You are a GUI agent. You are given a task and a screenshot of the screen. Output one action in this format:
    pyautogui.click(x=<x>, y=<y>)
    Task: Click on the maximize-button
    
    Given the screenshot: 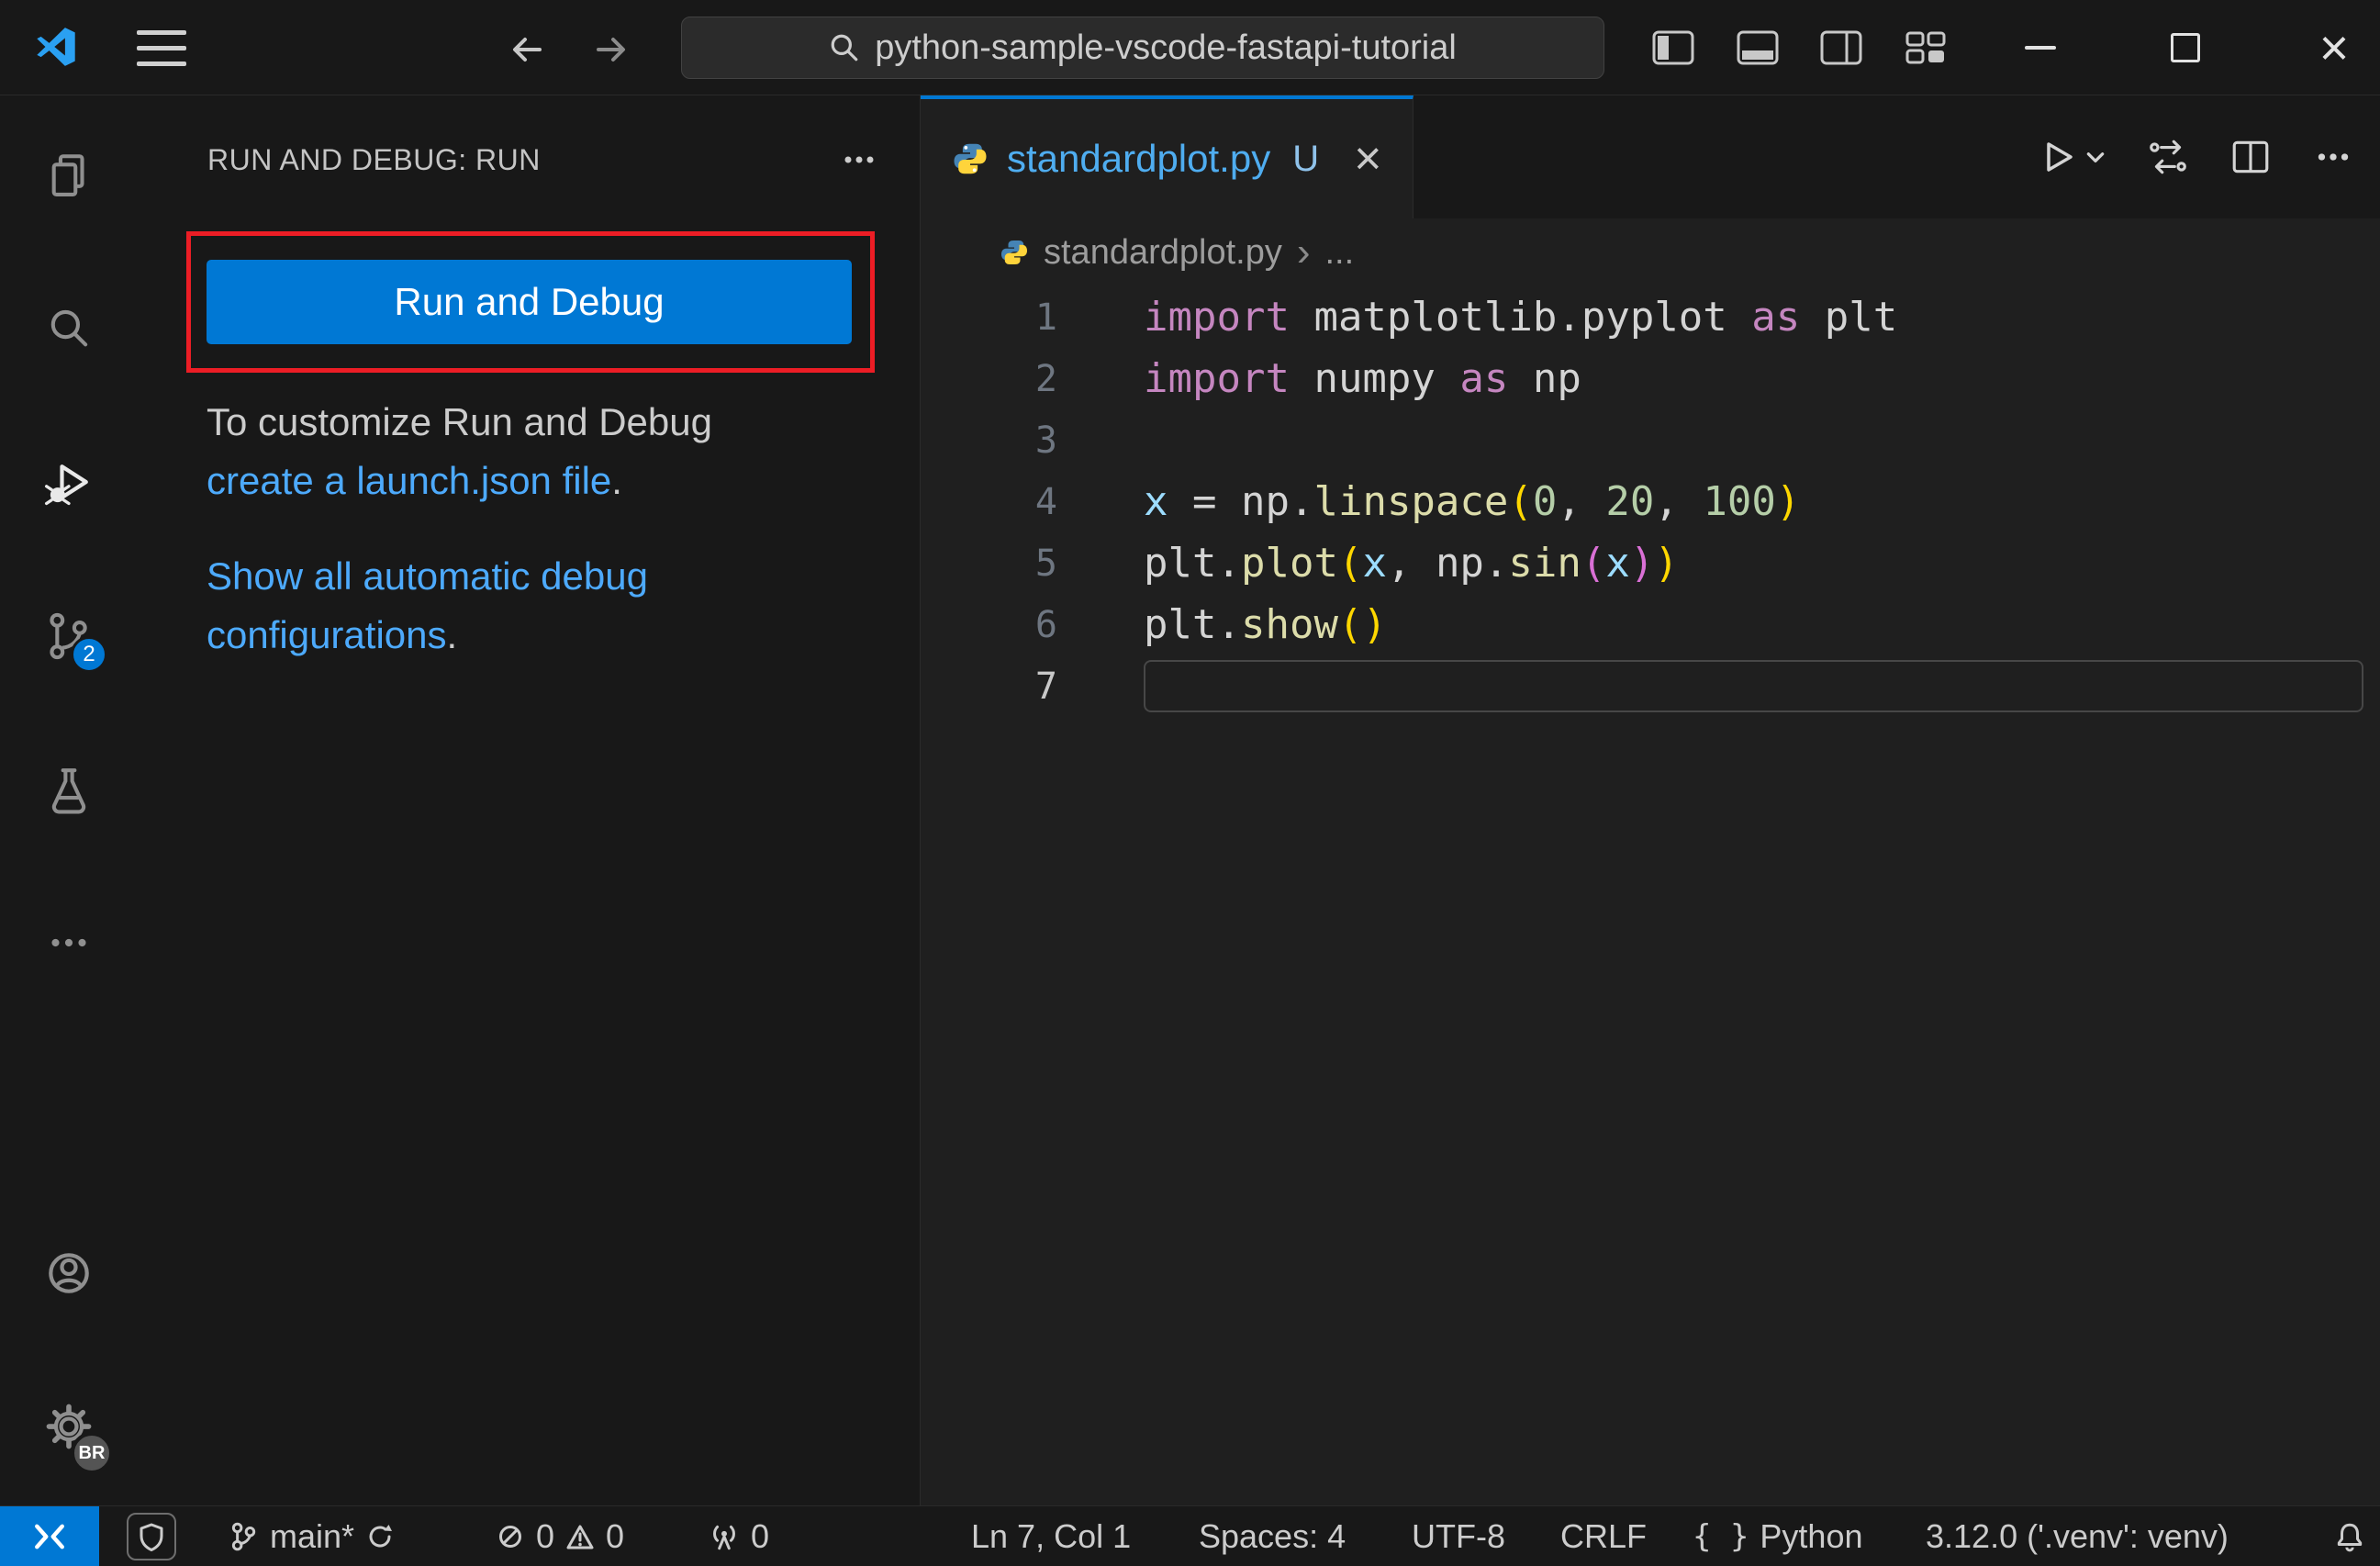 What is the action you would take?
    pyautogui.click(x=2185, y=47)
    